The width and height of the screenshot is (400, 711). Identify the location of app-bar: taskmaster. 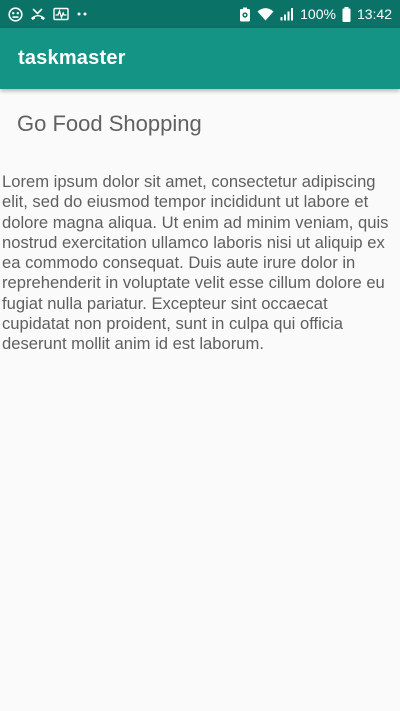
(200, 58).